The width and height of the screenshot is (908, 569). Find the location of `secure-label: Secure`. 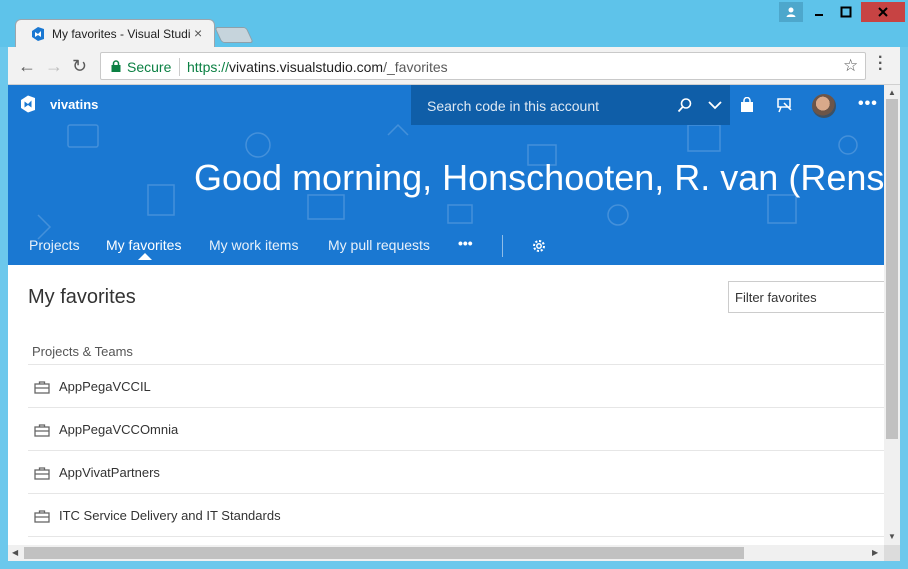

secure-label: Secure is located at coordinates (149, 67).